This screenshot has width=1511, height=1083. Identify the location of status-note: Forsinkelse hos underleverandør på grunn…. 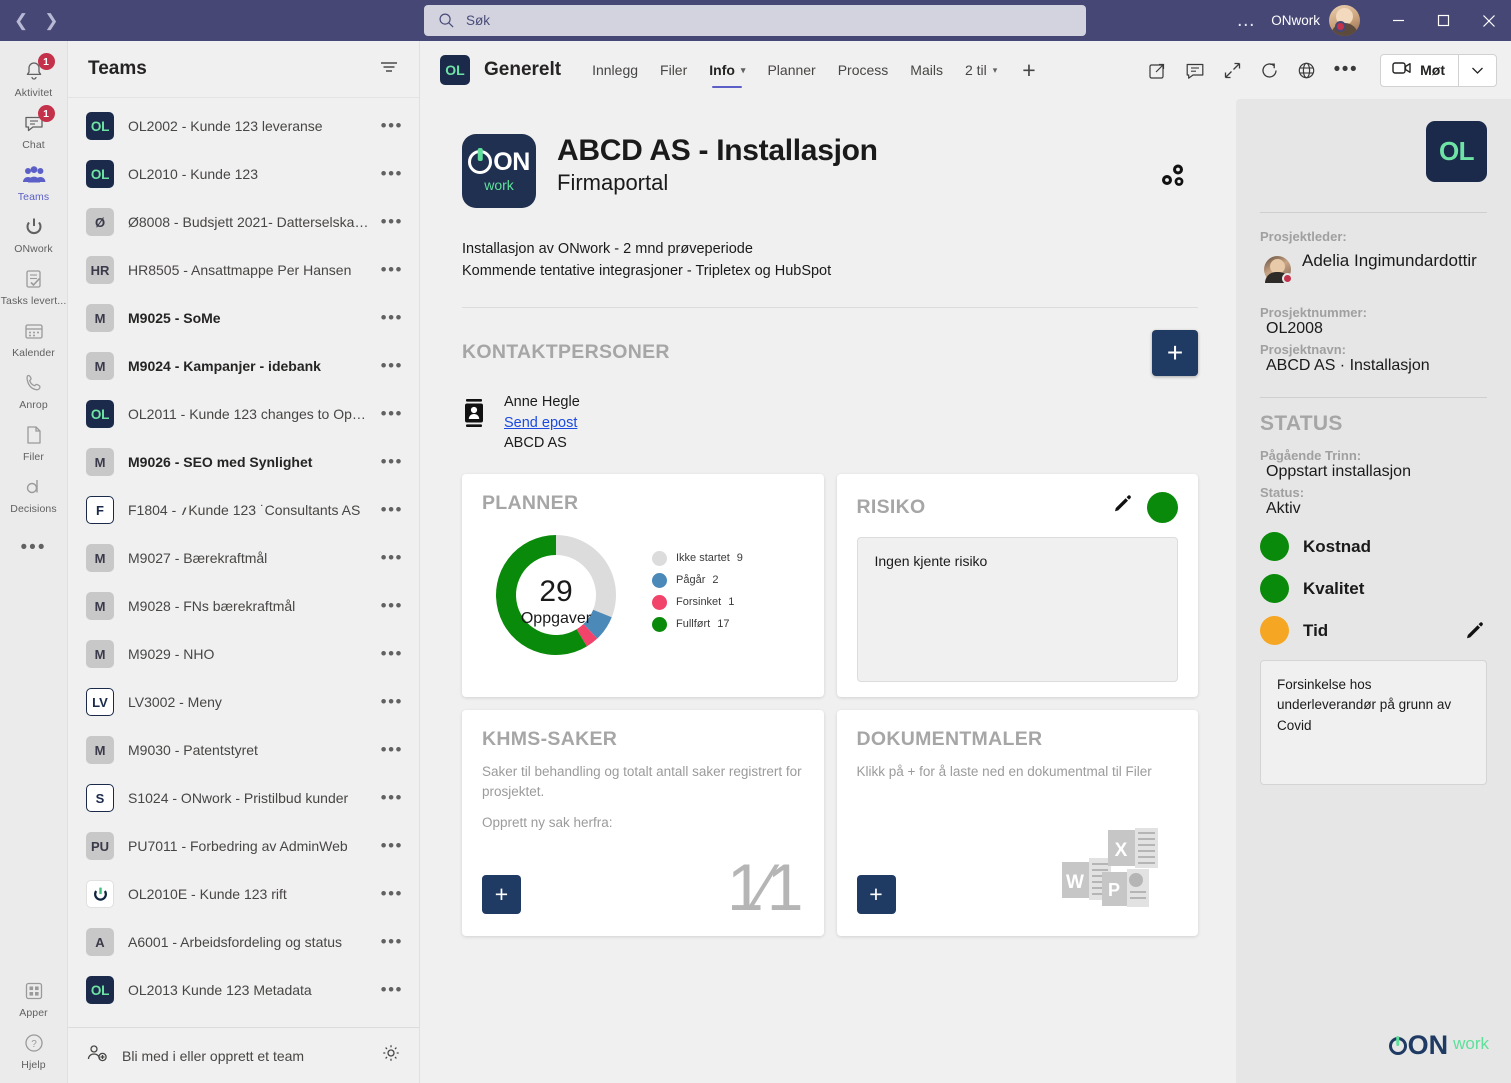
(1373, 722).